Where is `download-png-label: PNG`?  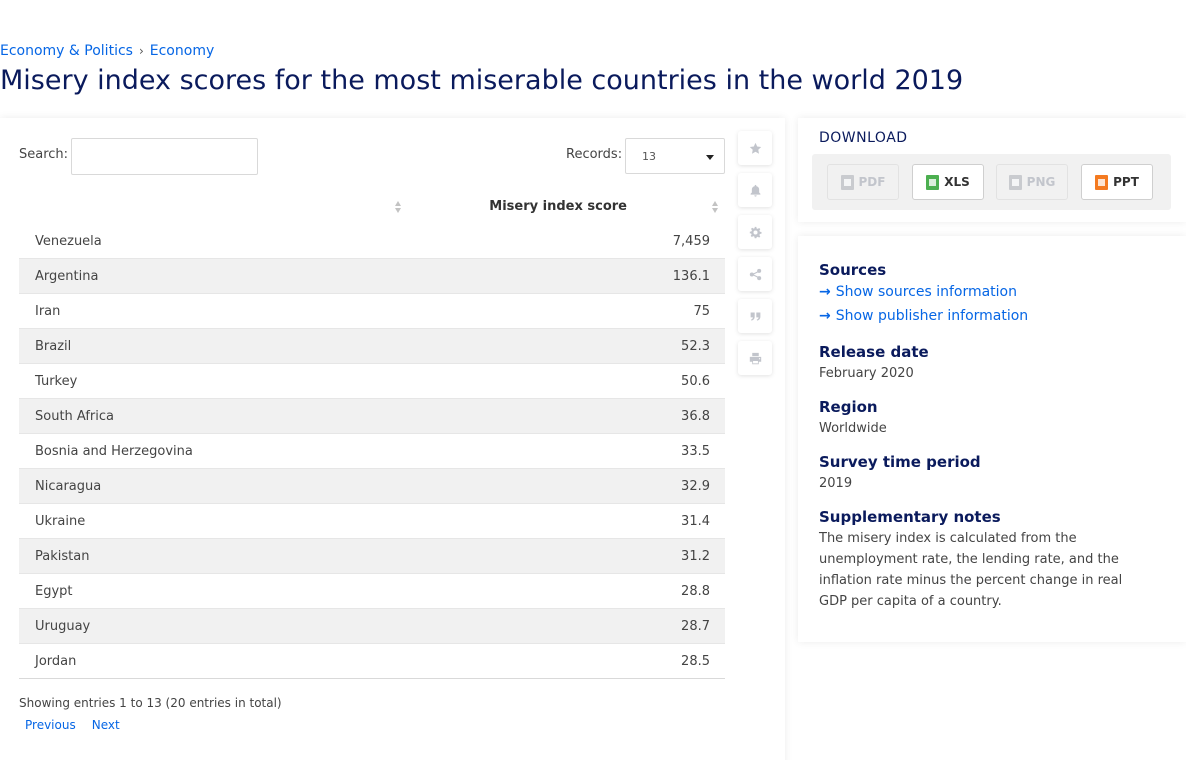 download-png-label: PNG is located at coordinates (1041, 182).